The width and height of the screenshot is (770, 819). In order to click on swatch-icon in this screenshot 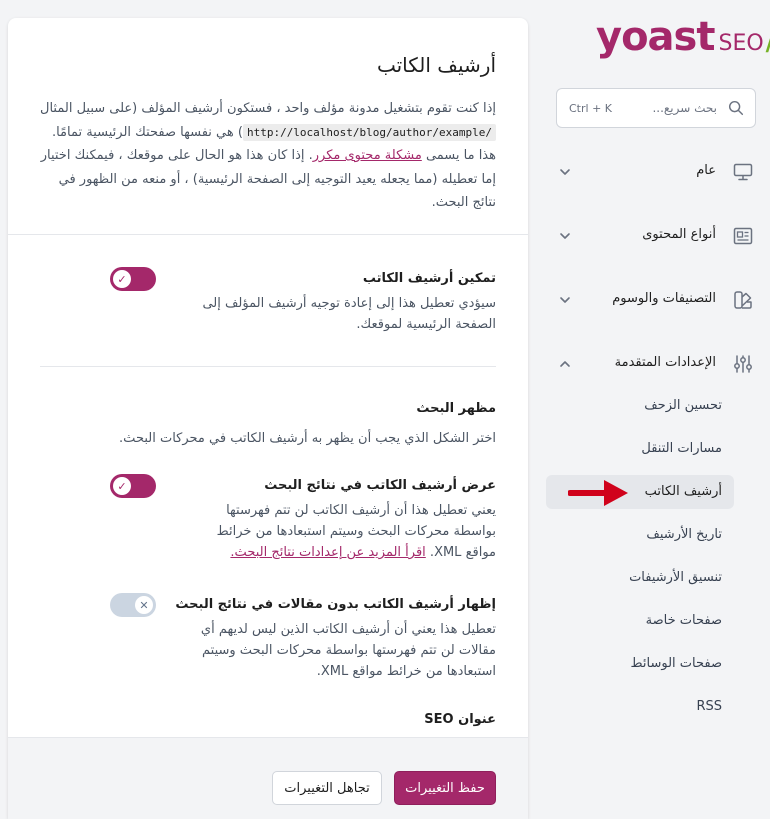, I will do `click(743, 300)`.